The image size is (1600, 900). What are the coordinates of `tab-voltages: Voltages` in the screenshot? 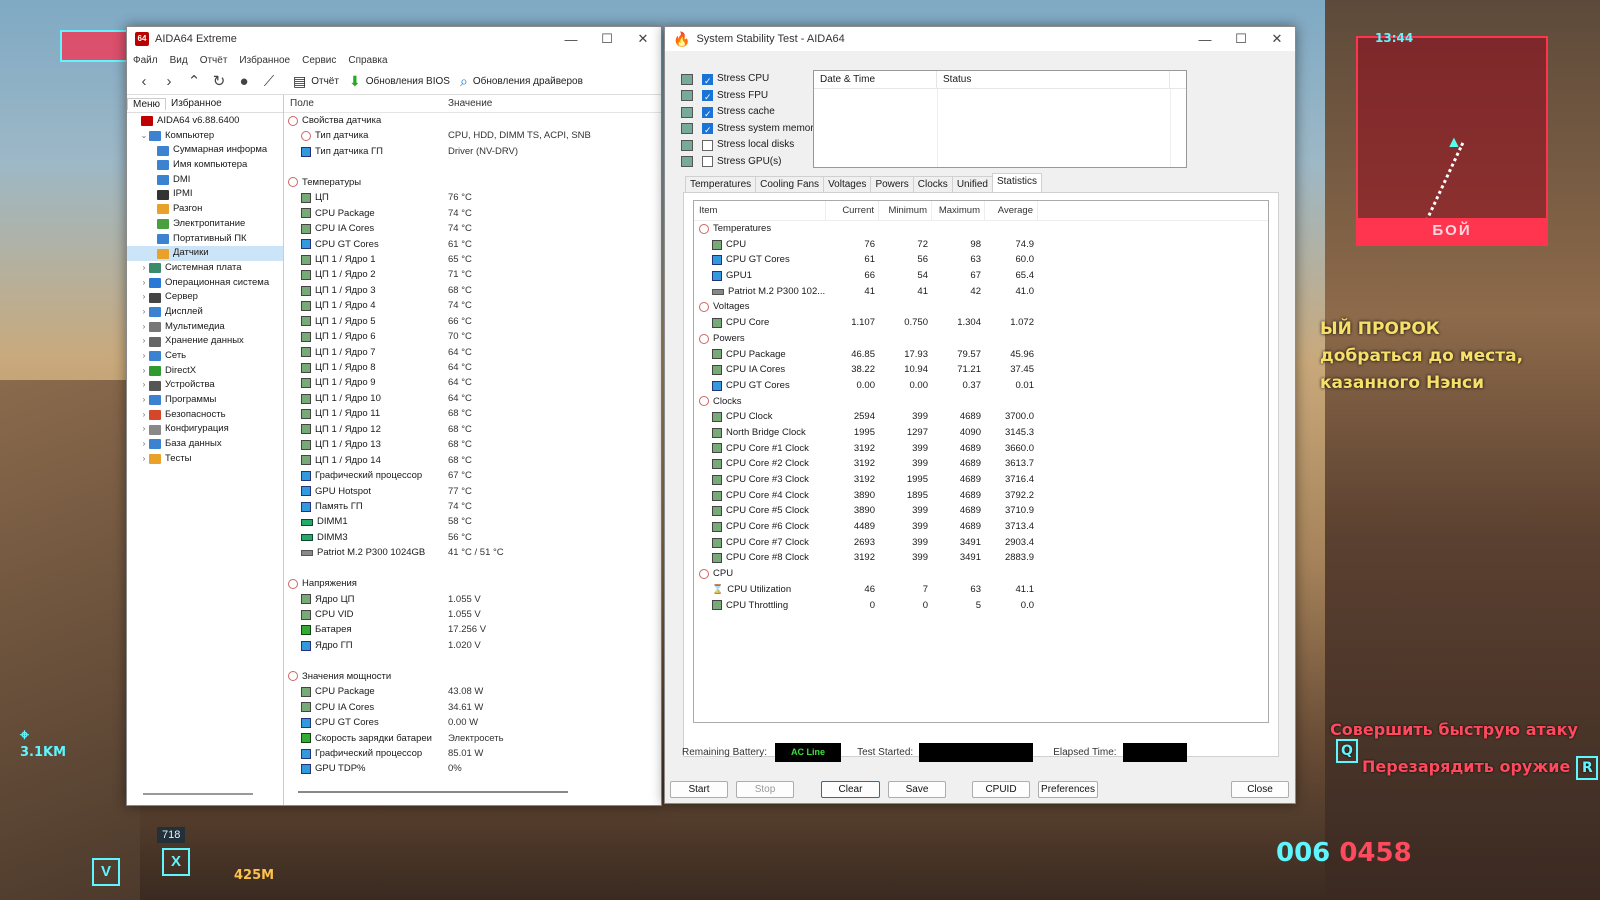 It's located at (847, 184).